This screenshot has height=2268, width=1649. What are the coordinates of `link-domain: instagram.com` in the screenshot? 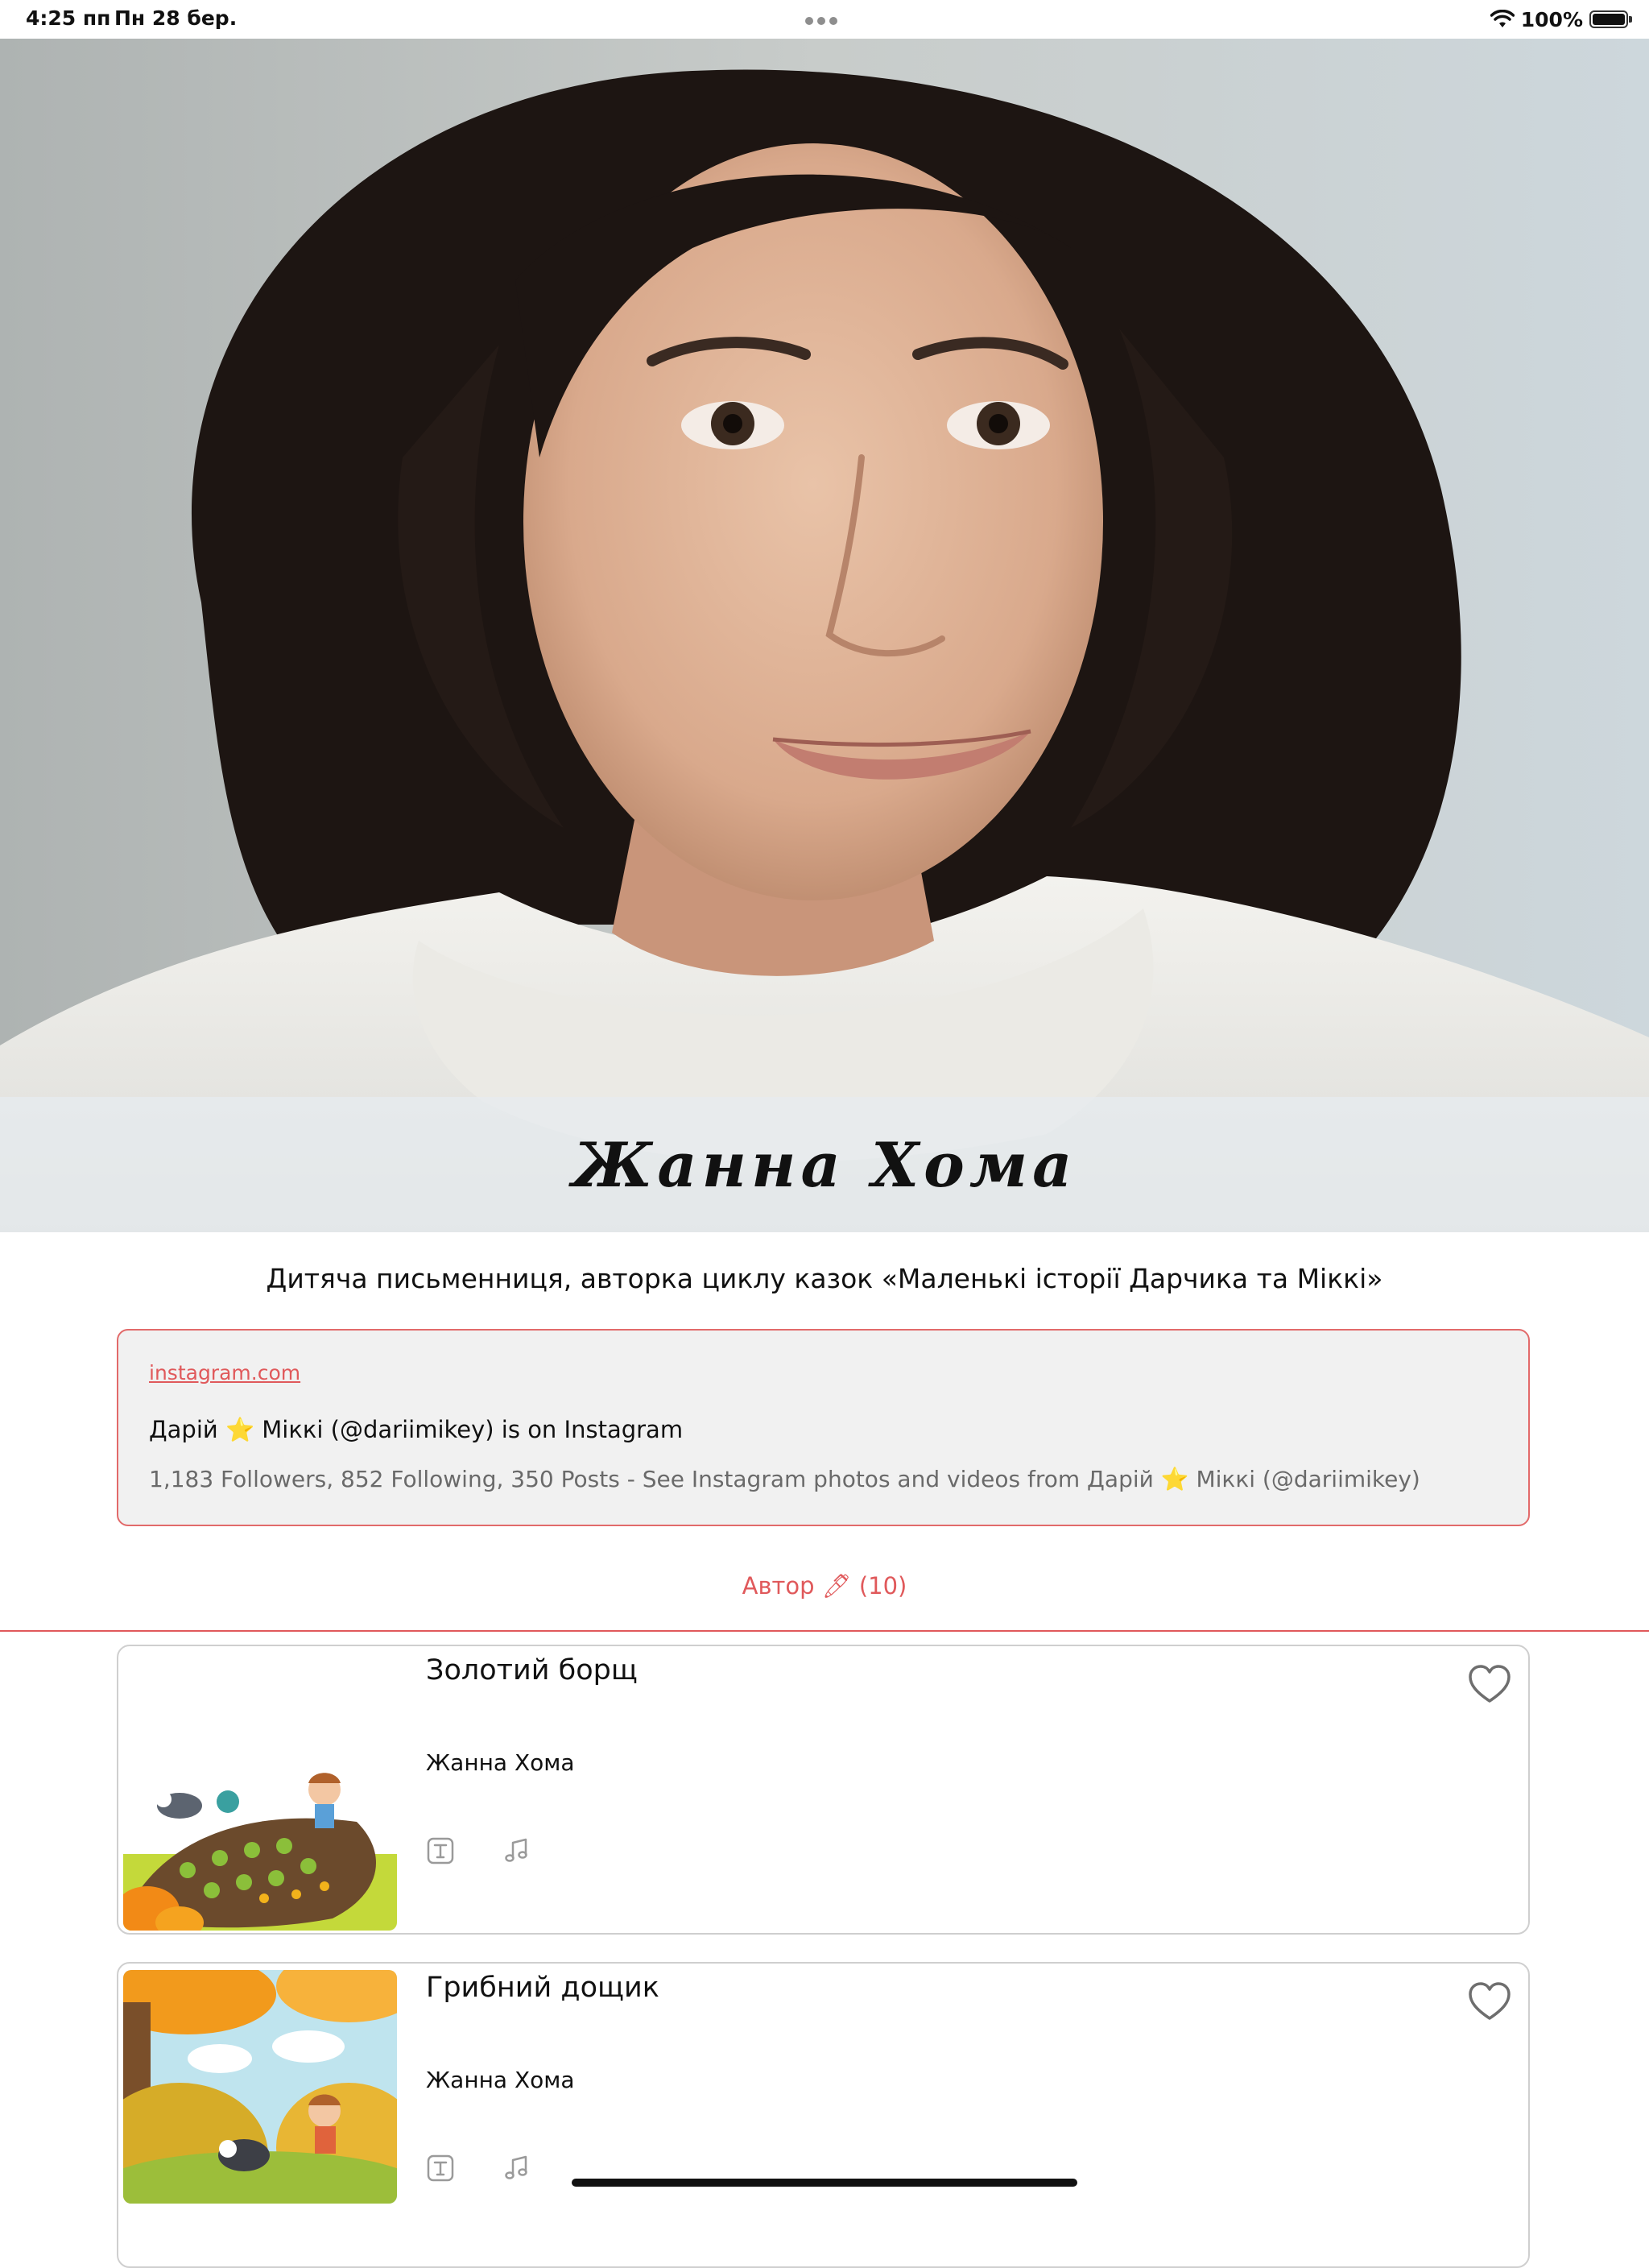 It's located at (225, 1372).